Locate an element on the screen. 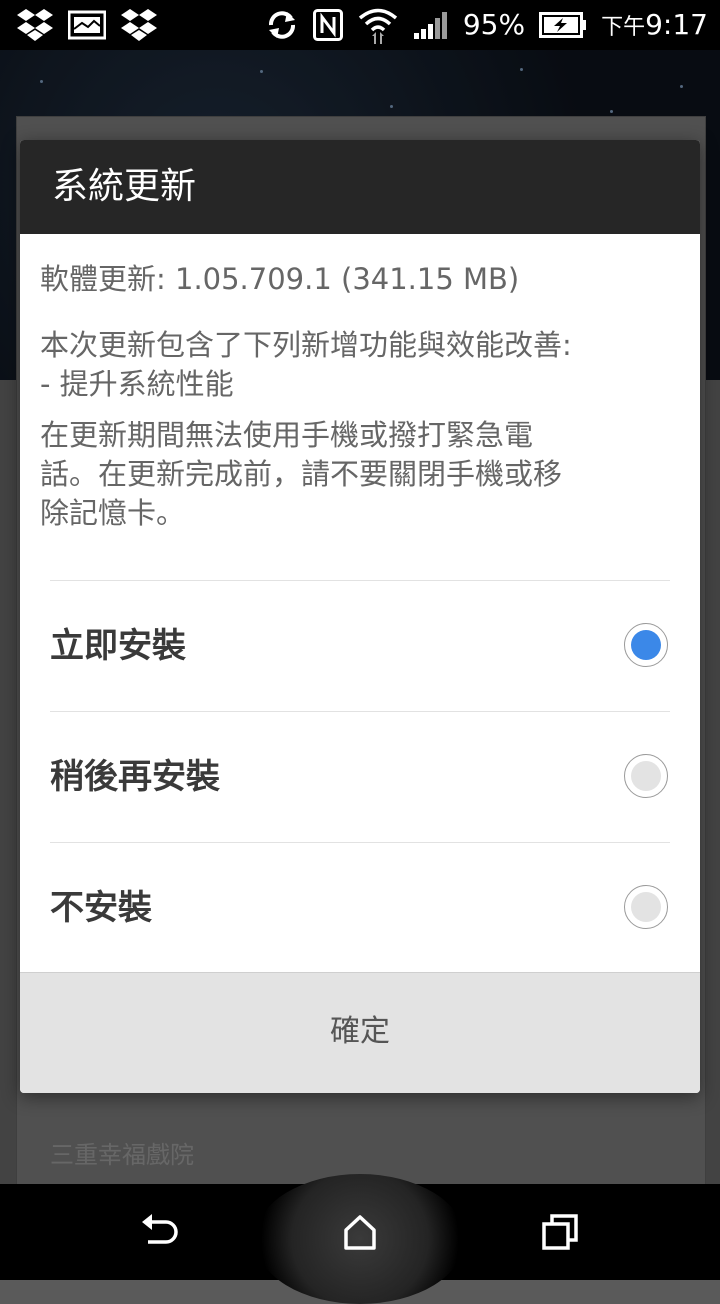 The width and height of the screenshot is (720, 1304). option-label: 立即安裝 is located at coordinates (118, 646).